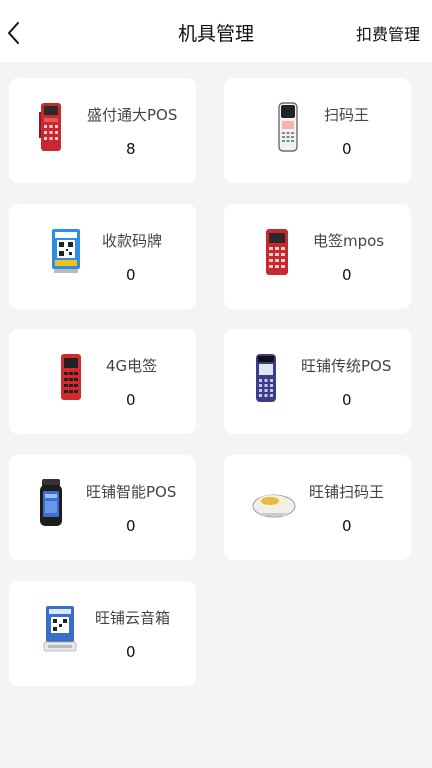 Image resolution: width=432 pixels, height=768 pixels. I want to click on qr-code-stand-icon, so click(66, 251).